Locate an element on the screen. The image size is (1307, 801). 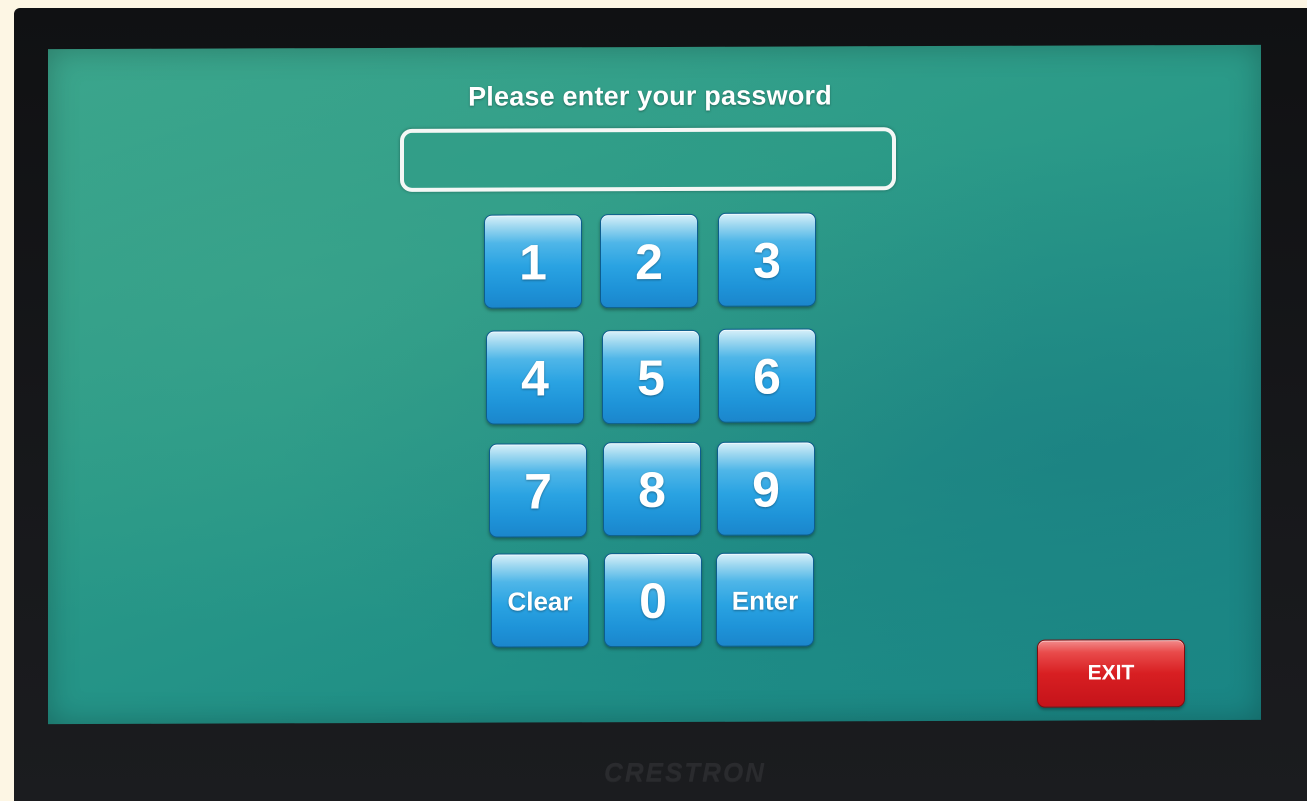
key-0-label: 0 is located at coordinates (653, 601).